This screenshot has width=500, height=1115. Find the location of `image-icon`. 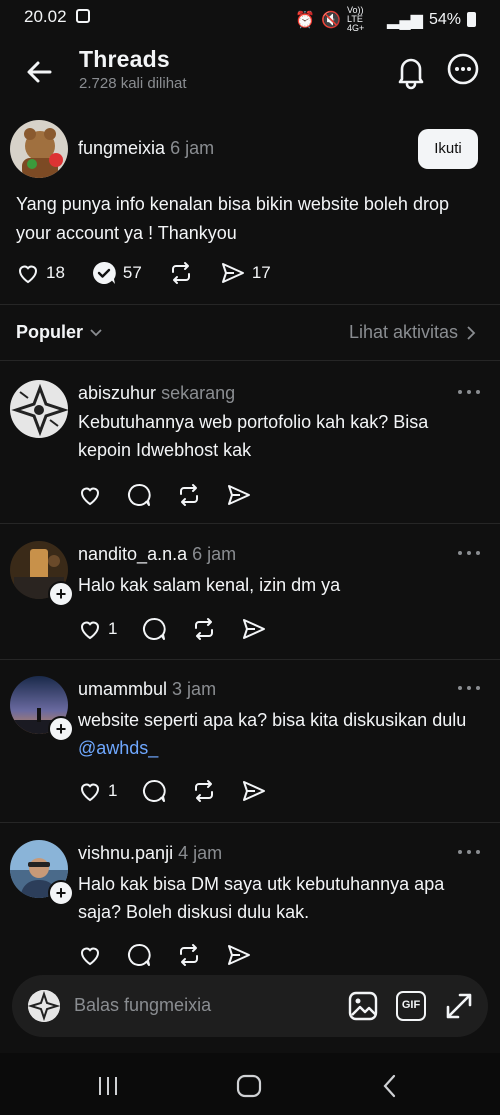

image-icon is located at coordinates (363, 1006).